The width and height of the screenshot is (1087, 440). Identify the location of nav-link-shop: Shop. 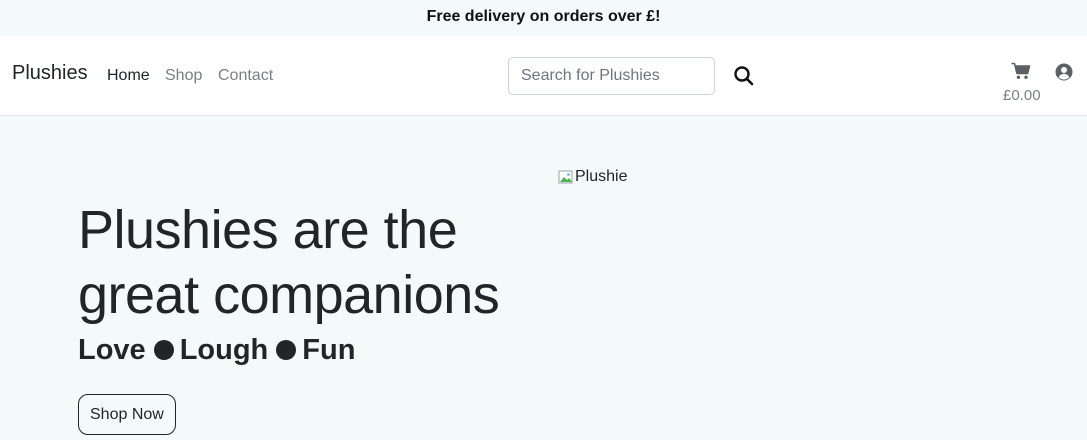
(183, 76).